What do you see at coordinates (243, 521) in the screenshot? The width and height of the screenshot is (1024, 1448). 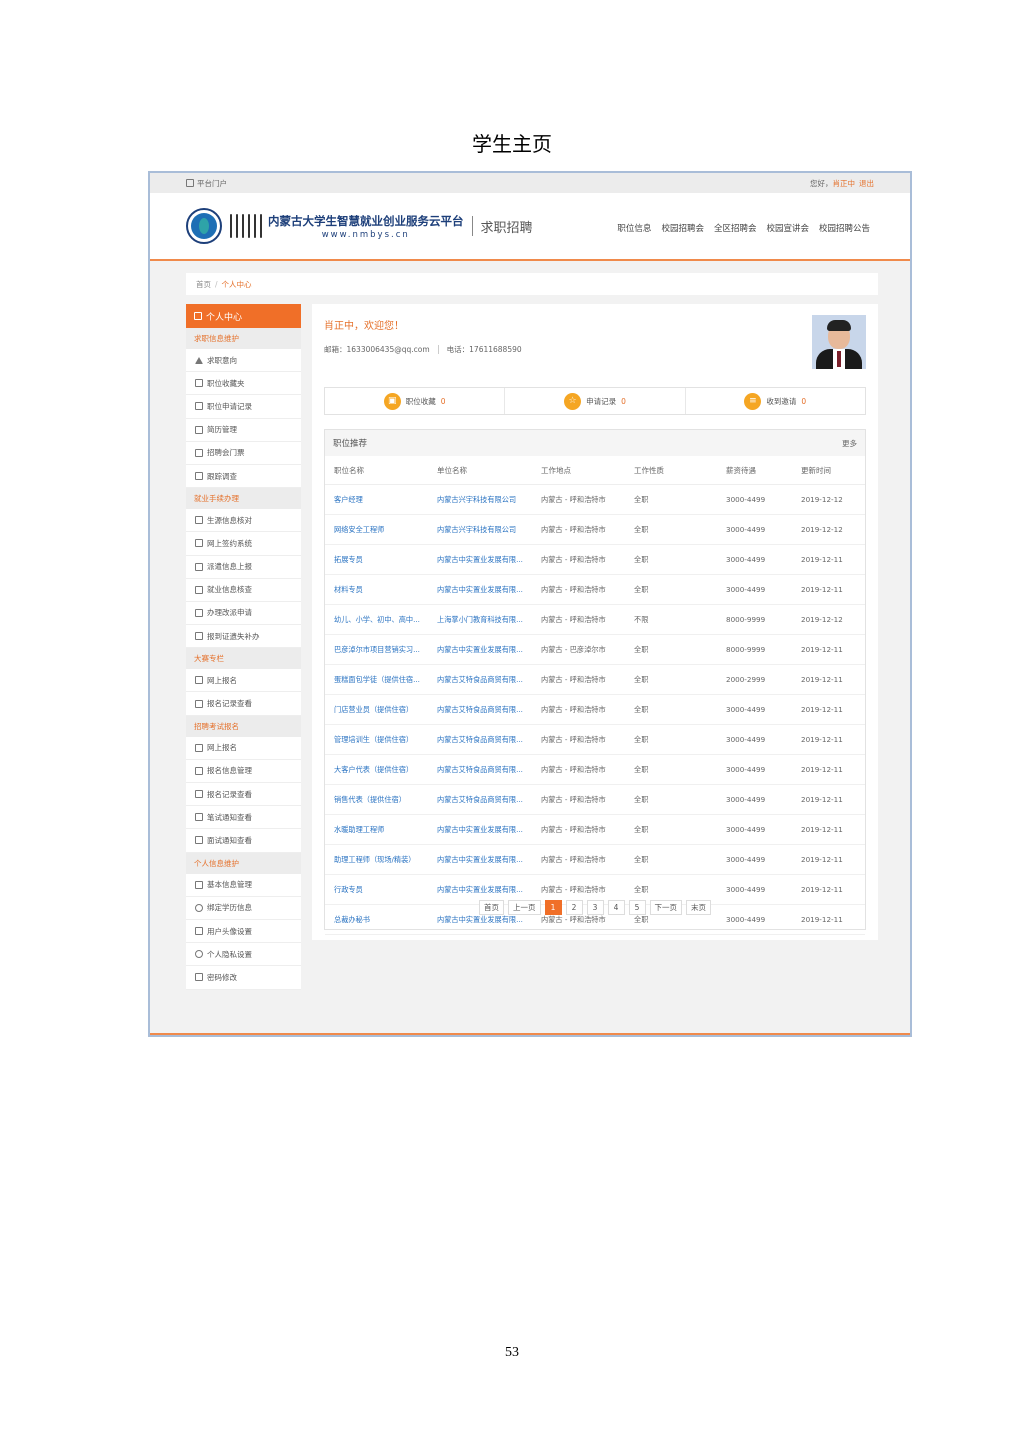 I see `sidebar-item: 生源信息核对` at bounding box center [243, 521].